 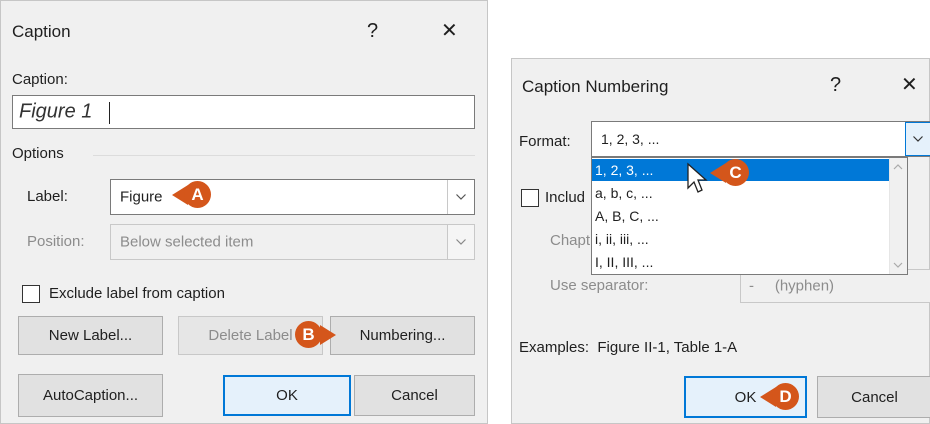 What do you see at coordinates (284, 155) in the screenshot?
I see `options-divider` at bounding box center [284, 155].